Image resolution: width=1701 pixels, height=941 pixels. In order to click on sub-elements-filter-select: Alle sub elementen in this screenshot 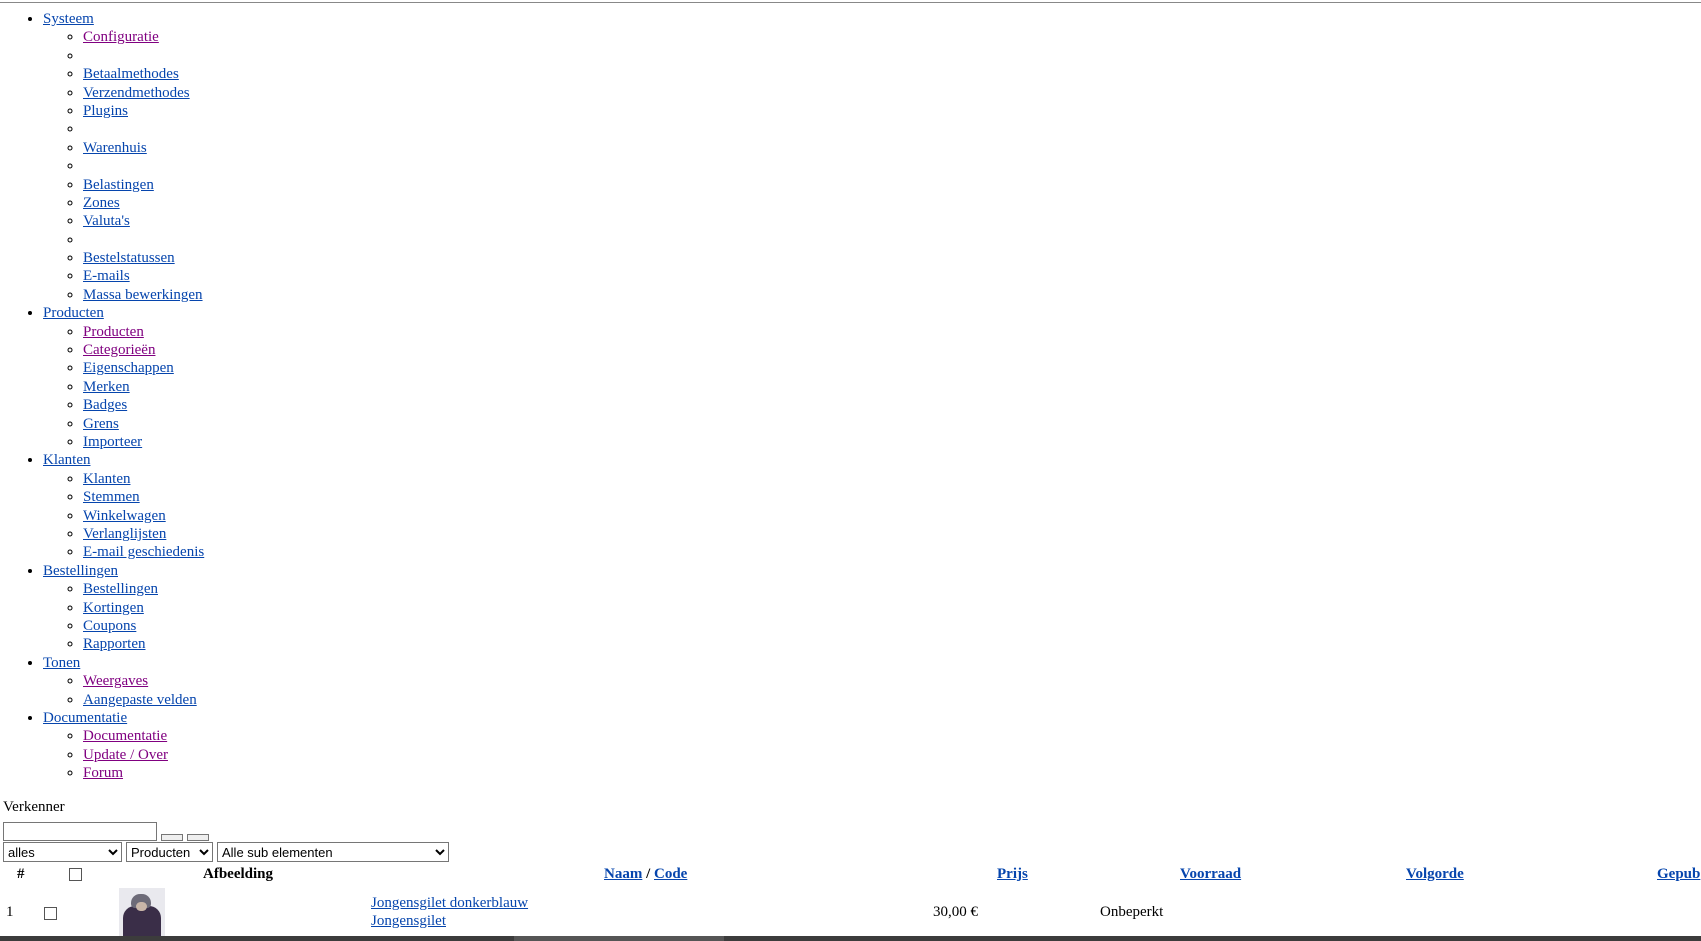, I will do `click(333, 852)`.